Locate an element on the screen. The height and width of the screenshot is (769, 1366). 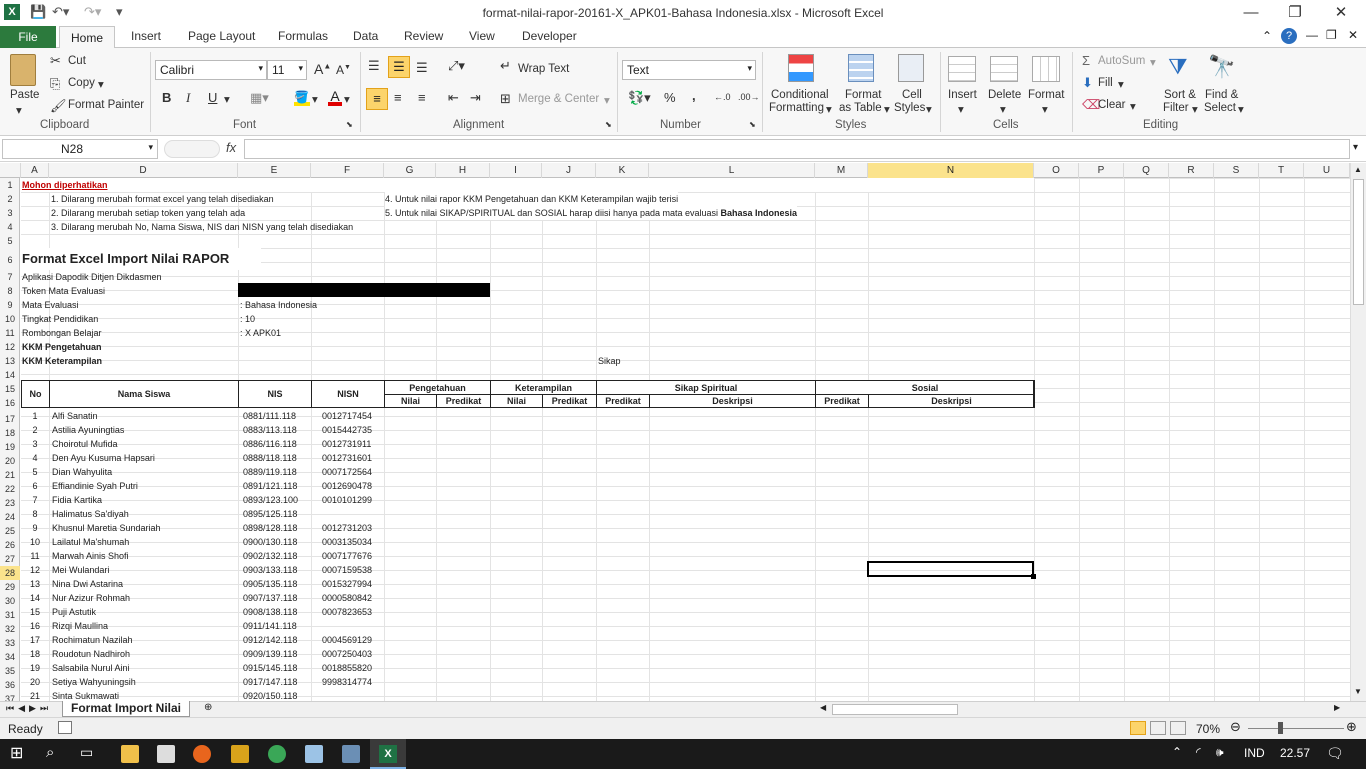
row-header: 18 is located at coordinates (10, 433).